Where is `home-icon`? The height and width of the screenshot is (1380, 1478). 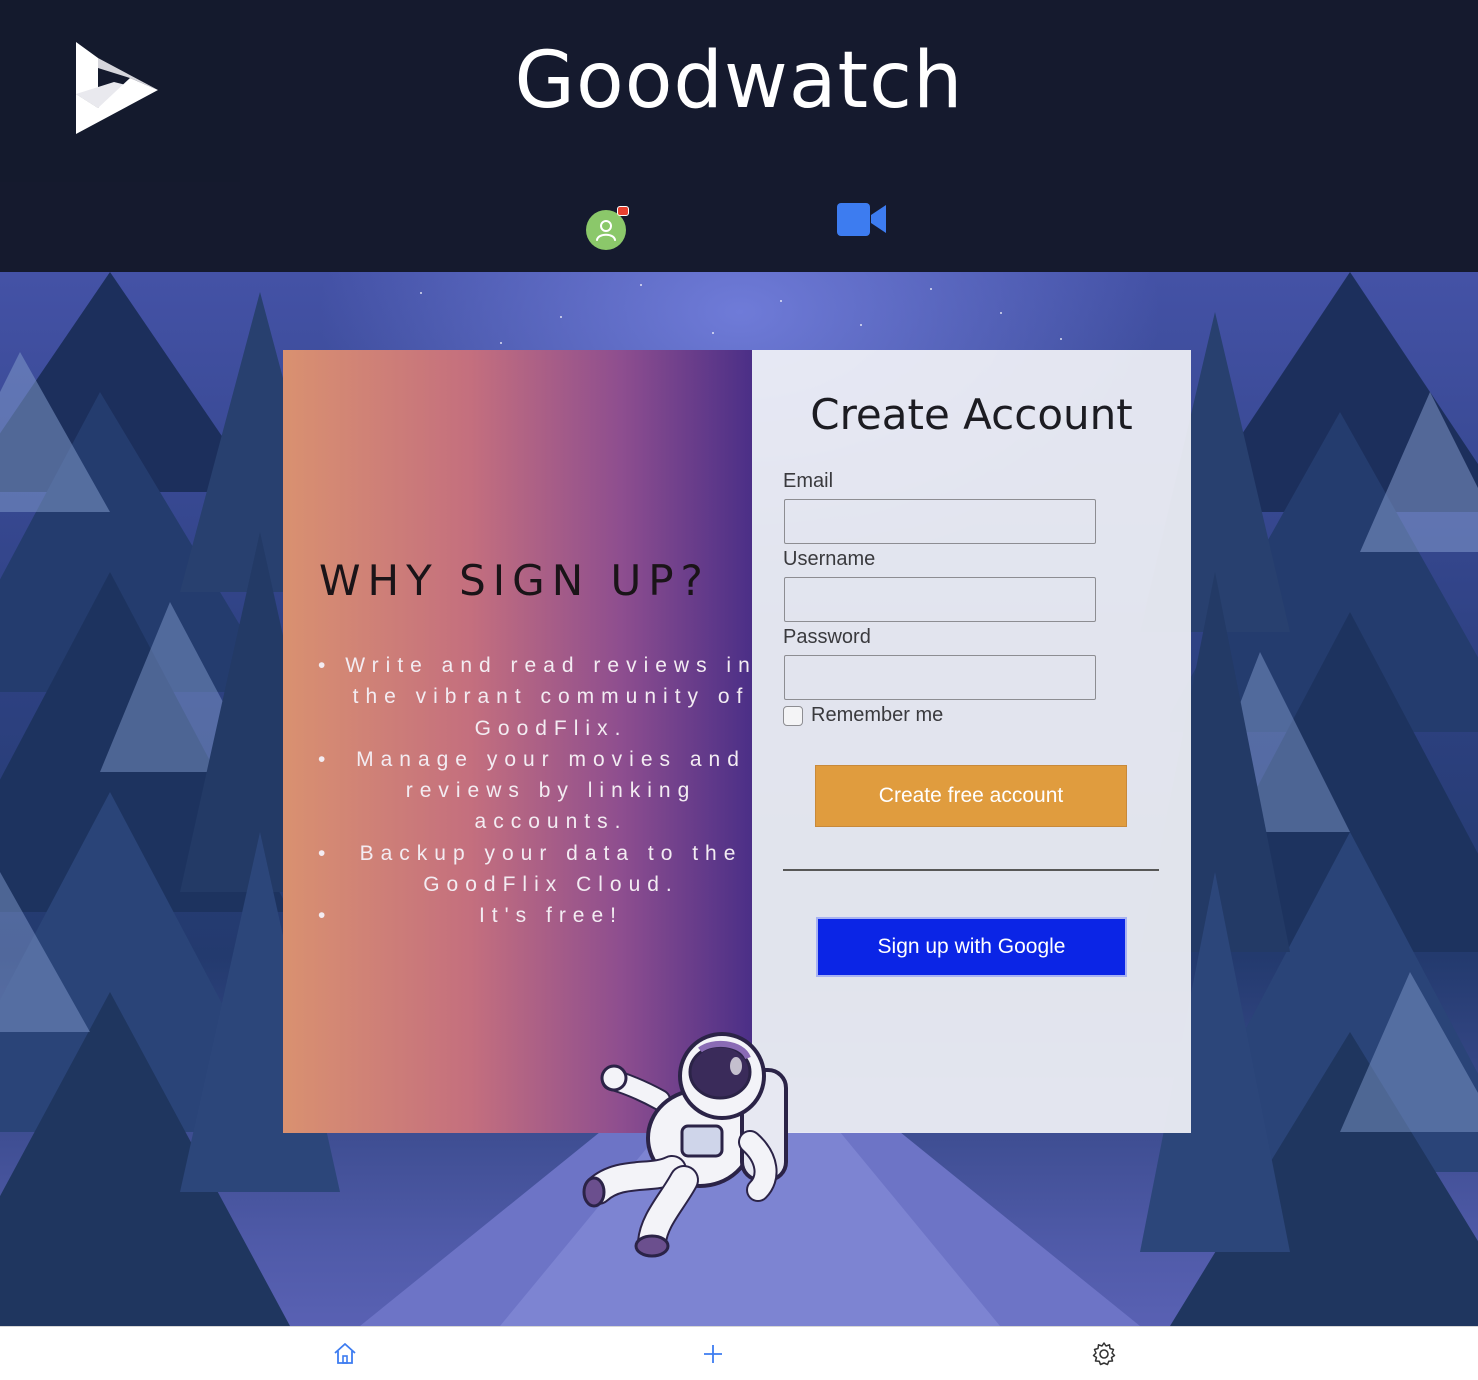
home-icon is located at coordinates (345, 1354).